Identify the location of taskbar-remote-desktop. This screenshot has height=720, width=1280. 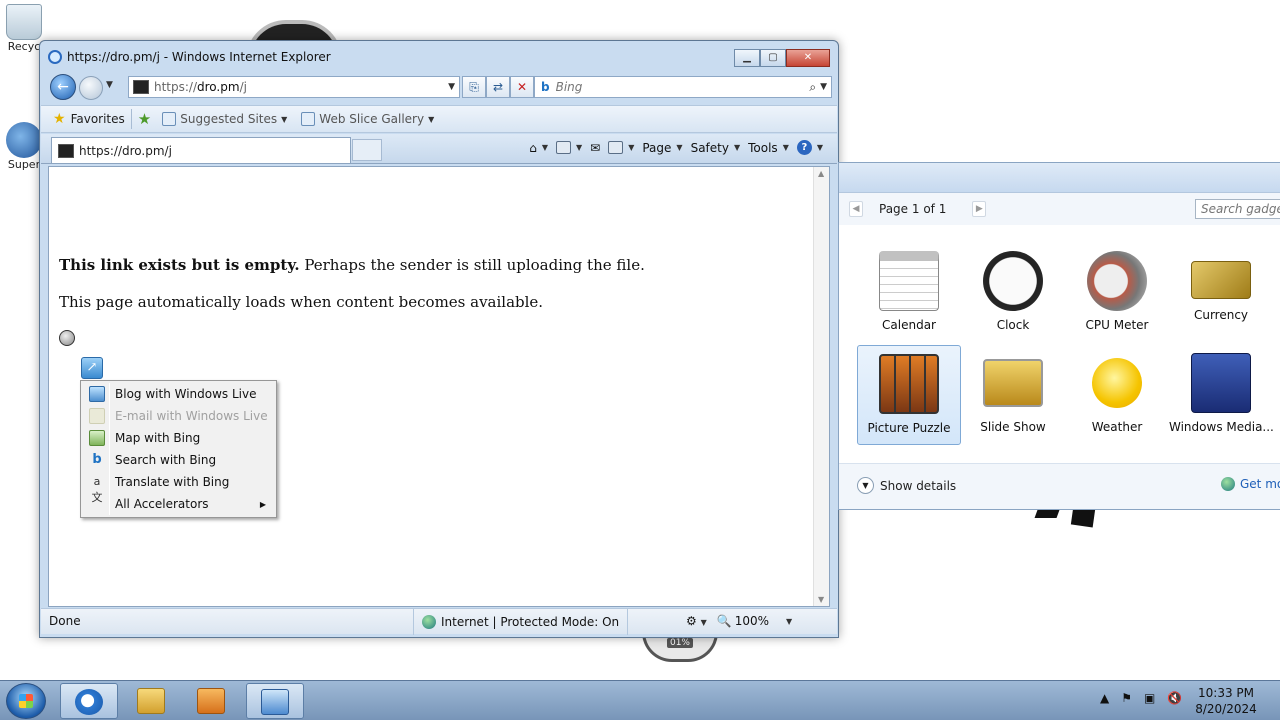
(275, 701).